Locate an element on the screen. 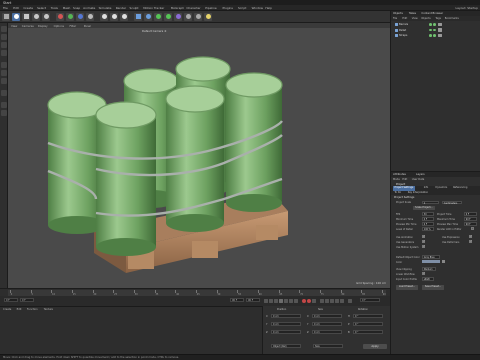 The width and height of the screenshot is (480, 360). apply-button: Apply is located at coordinates (375, 346).